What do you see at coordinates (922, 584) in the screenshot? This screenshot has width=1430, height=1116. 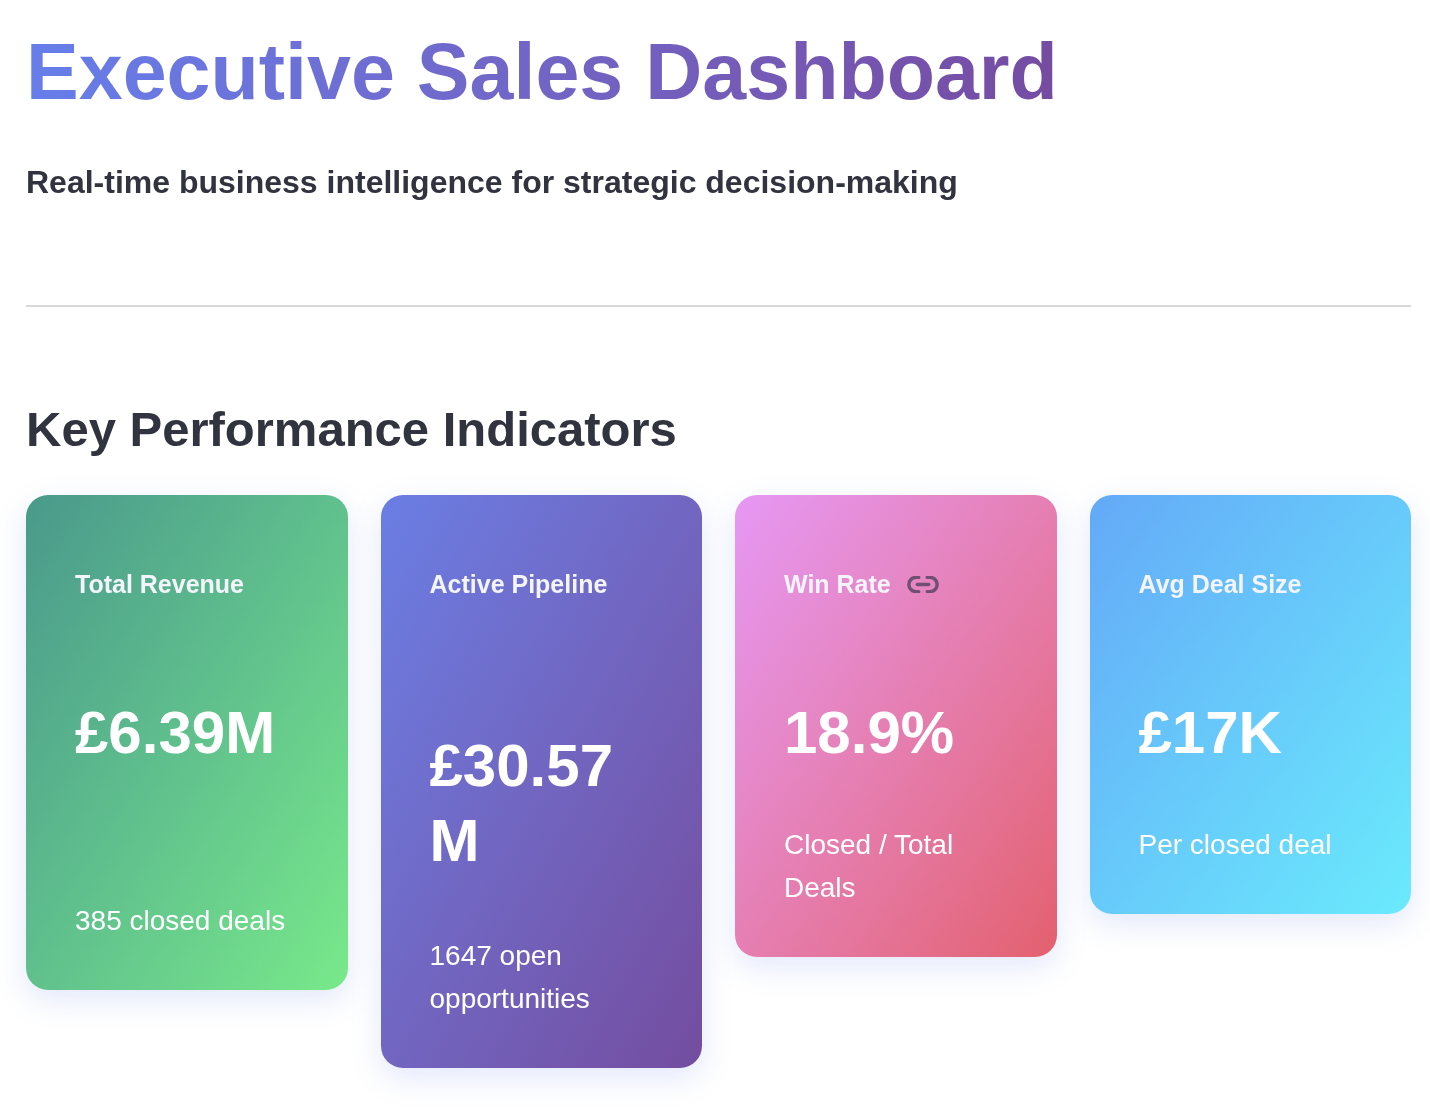 I see `link-icon` at bounding box center [922, 584].